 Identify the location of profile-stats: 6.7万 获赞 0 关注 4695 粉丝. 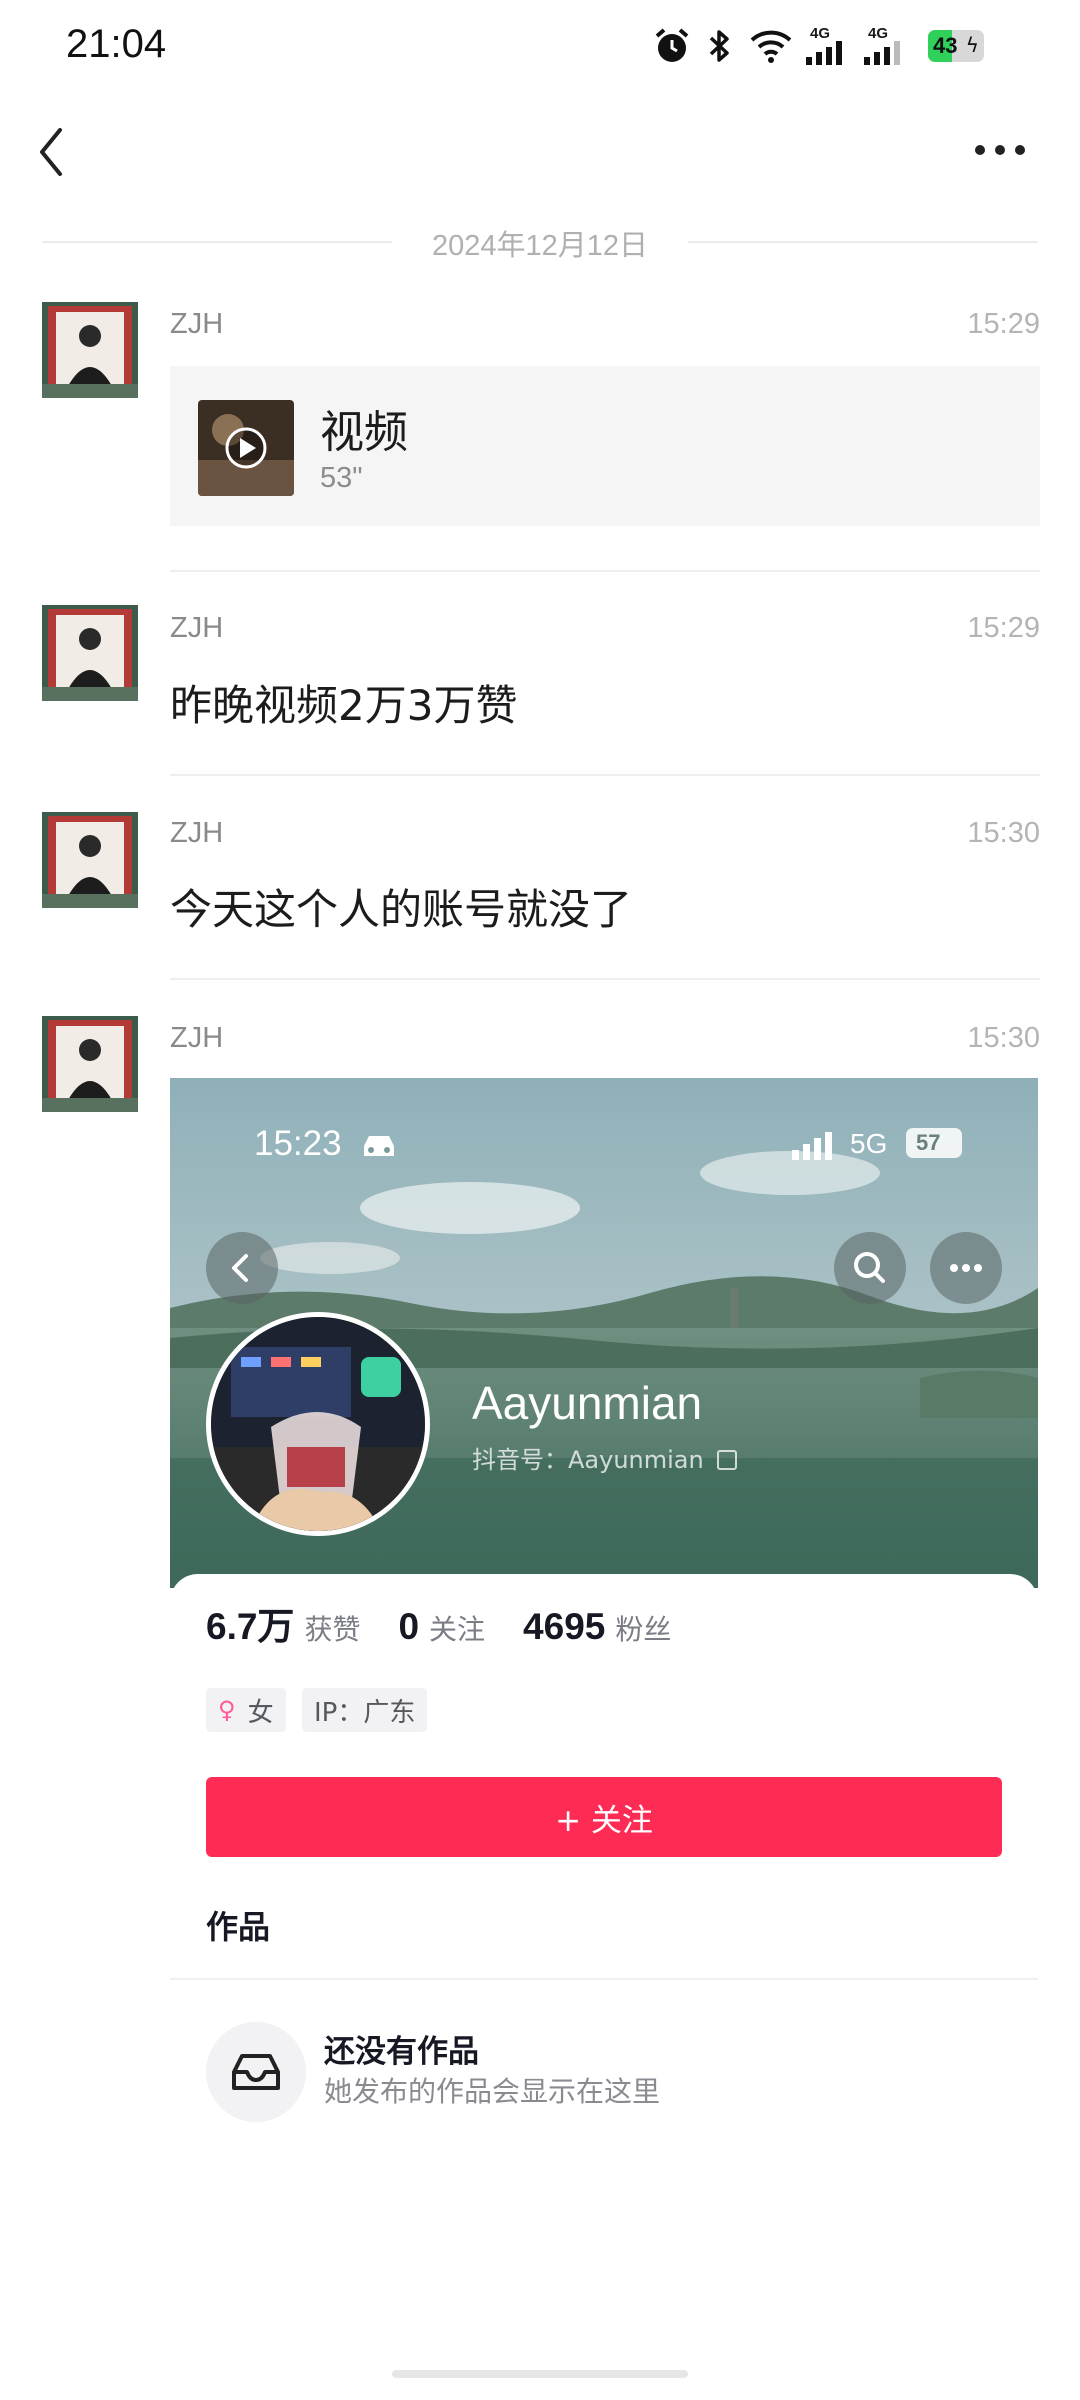
(438, 1623).